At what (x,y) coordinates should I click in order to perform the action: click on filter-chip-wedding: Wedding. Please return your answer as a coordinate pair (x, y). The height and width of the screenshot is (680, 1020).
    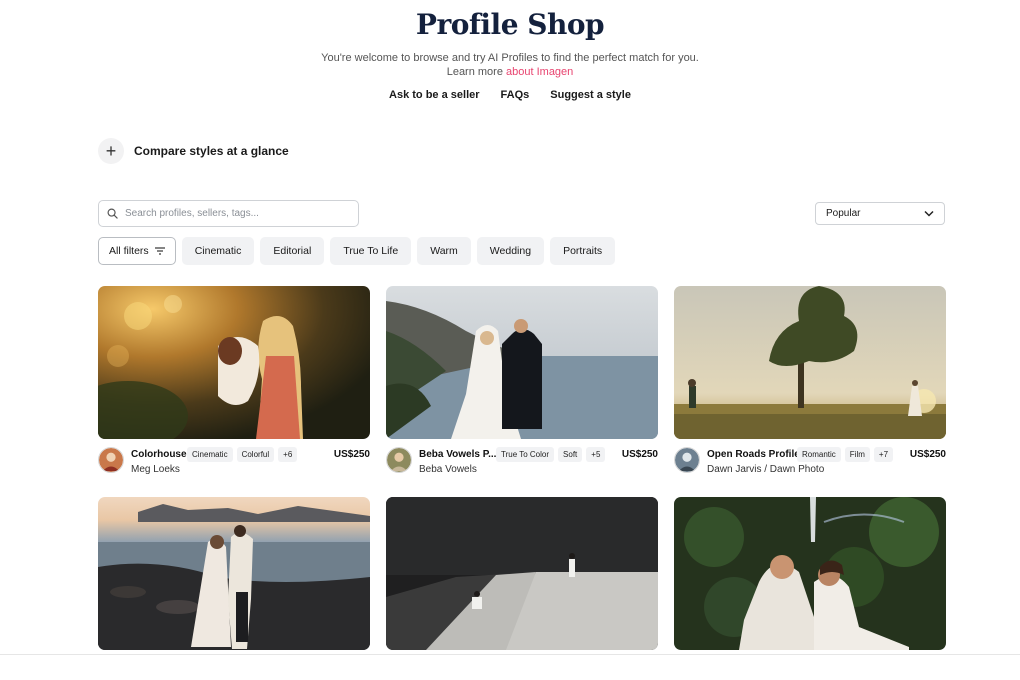
    Looking at the image, I should click on (510, 251).